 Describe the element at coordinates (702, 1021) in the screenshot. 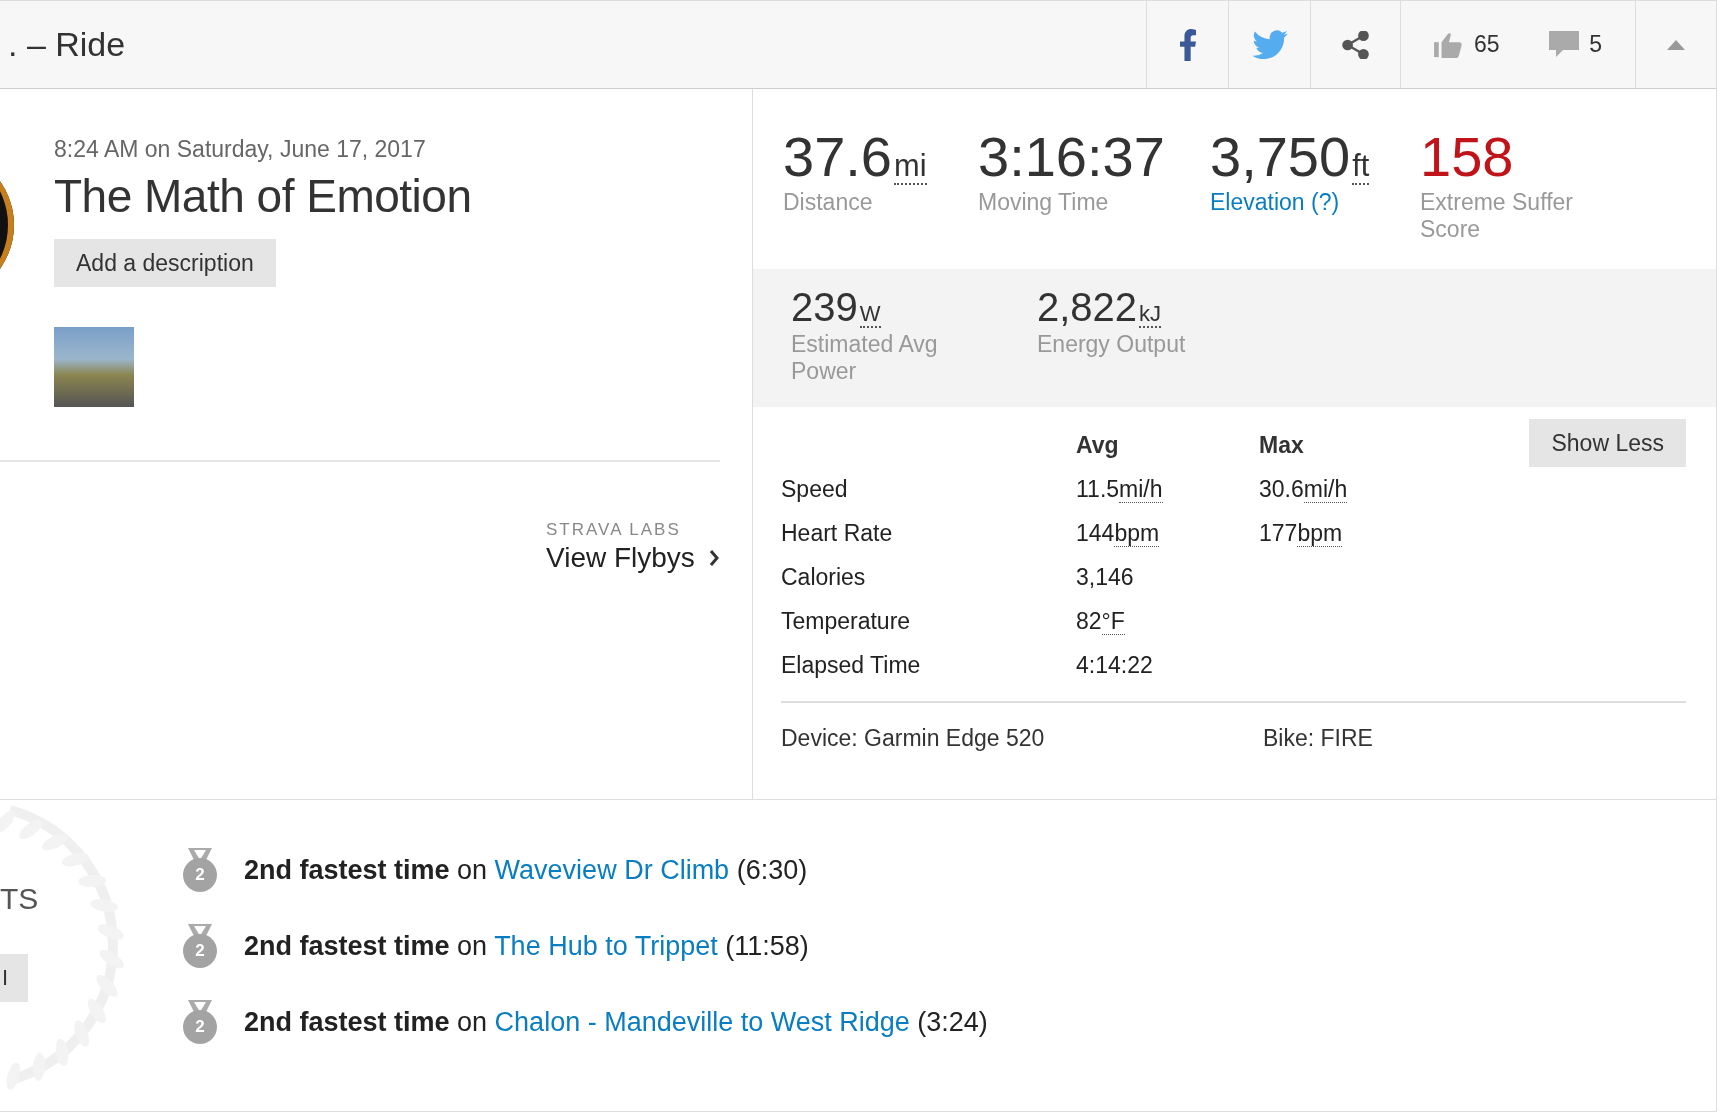

I see `segment-link: Chalon - Mandeville to West Ridge` at that location.